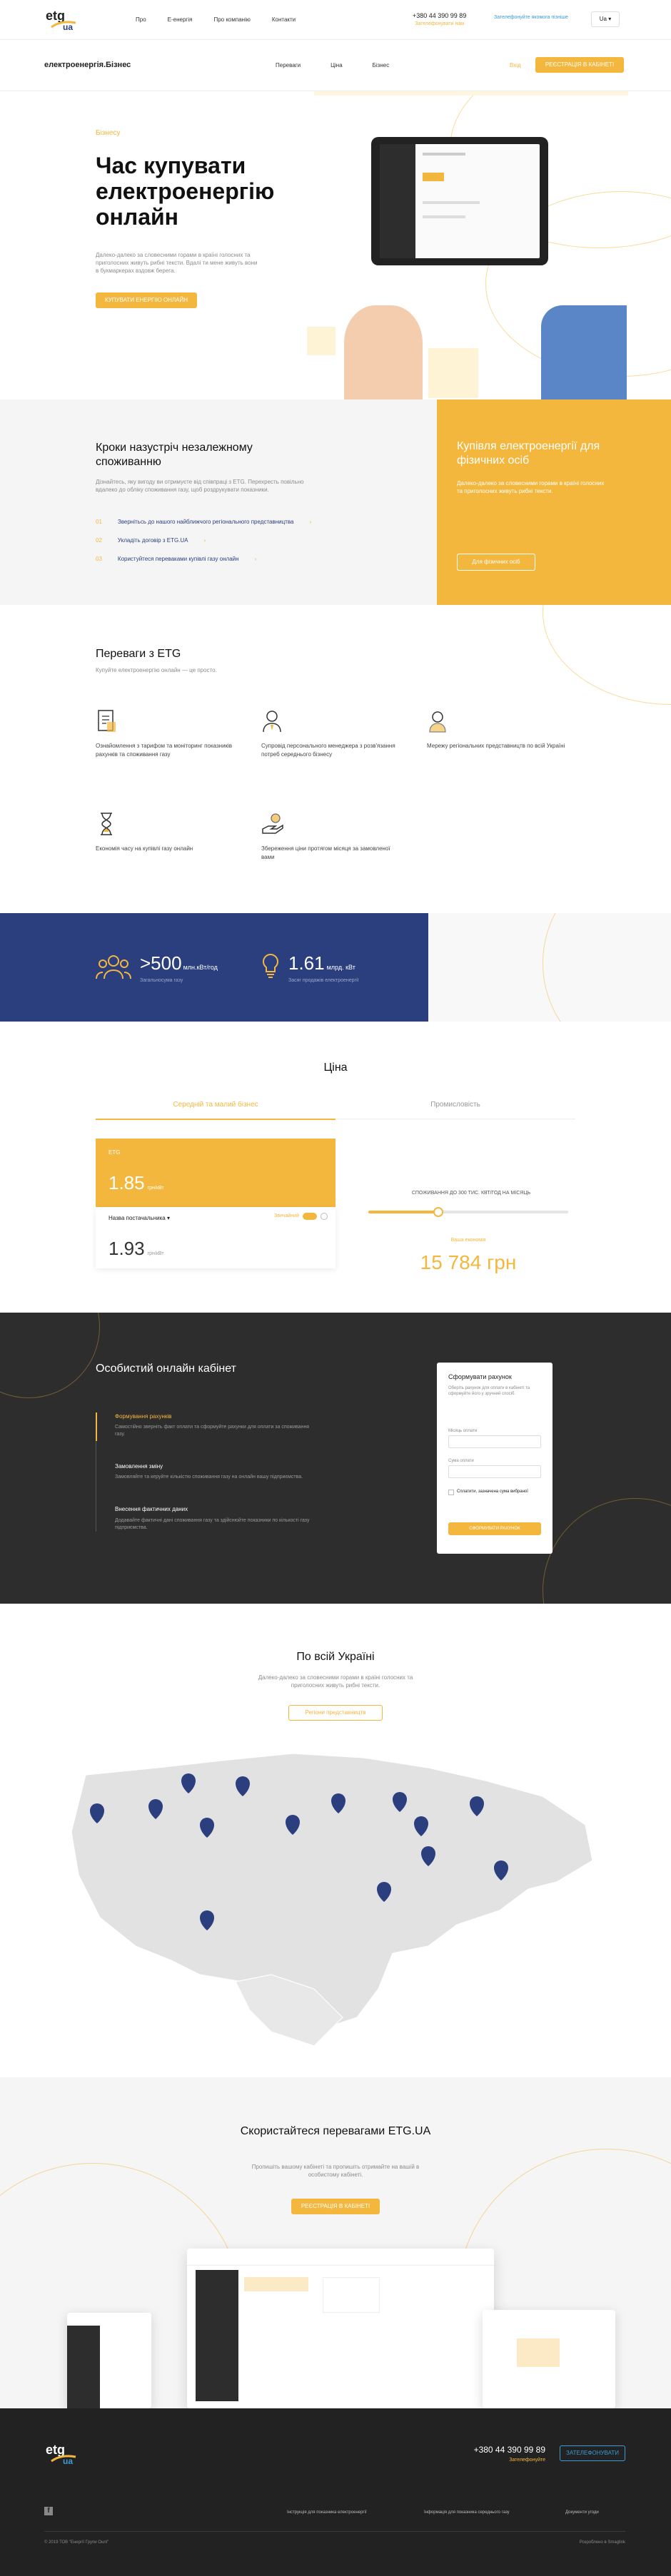  I want to click on people-icon, so click(113, 967).